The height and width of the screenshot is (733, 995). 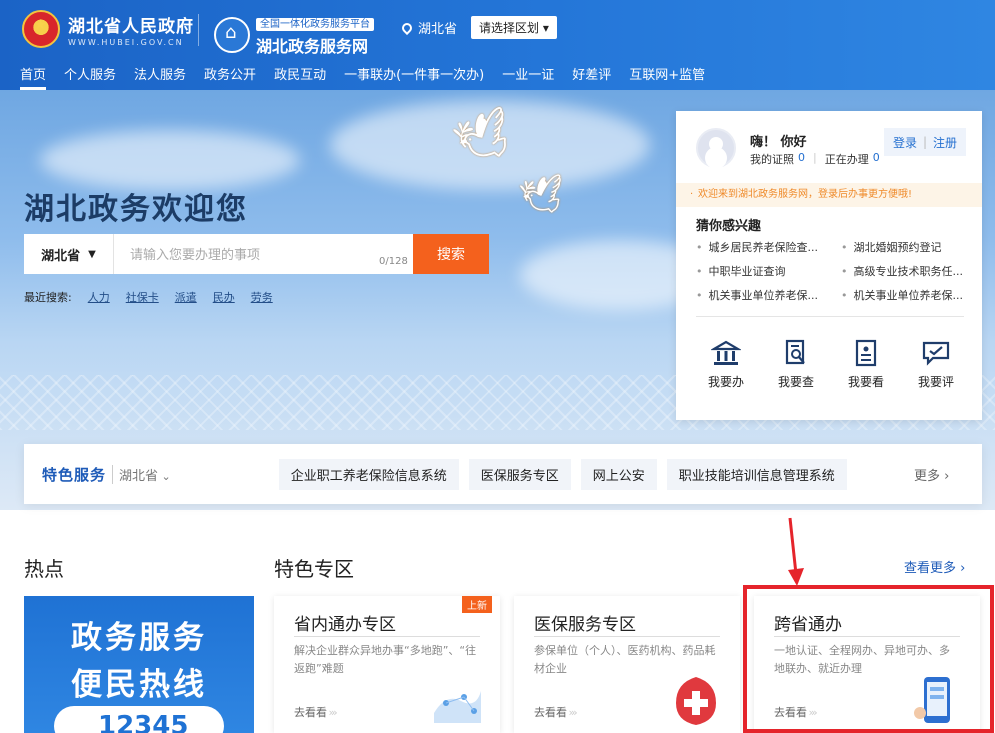 I want to click on map-network-icon, so click(x=457, y=707).